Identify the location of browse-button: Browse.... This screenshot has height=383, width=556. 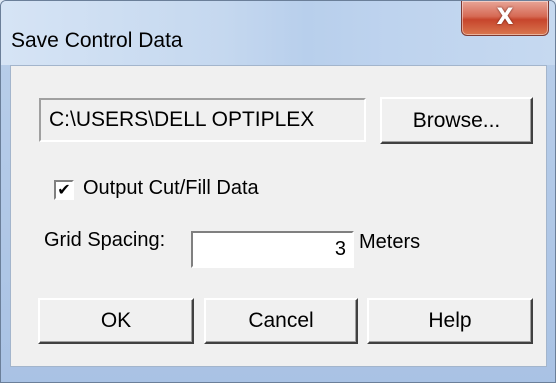
(456, 120).